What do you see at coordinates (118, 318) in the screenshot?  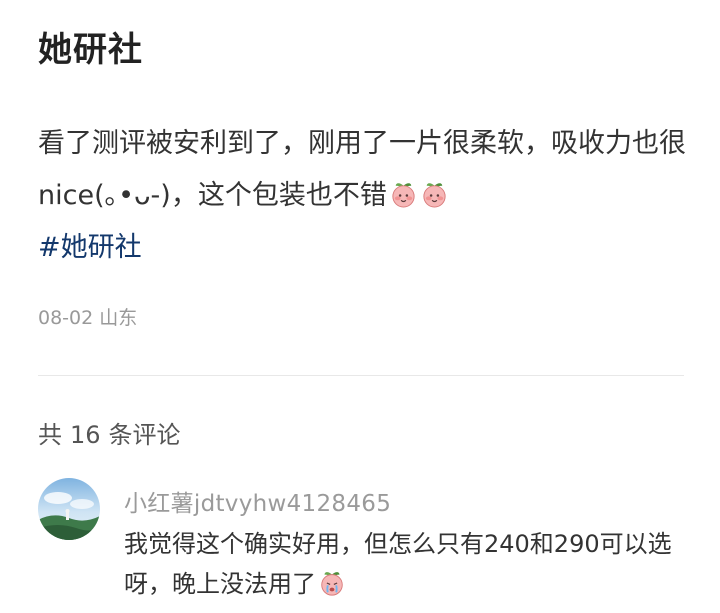 I see `note-location: 山东` at bounding box center [118, 318].